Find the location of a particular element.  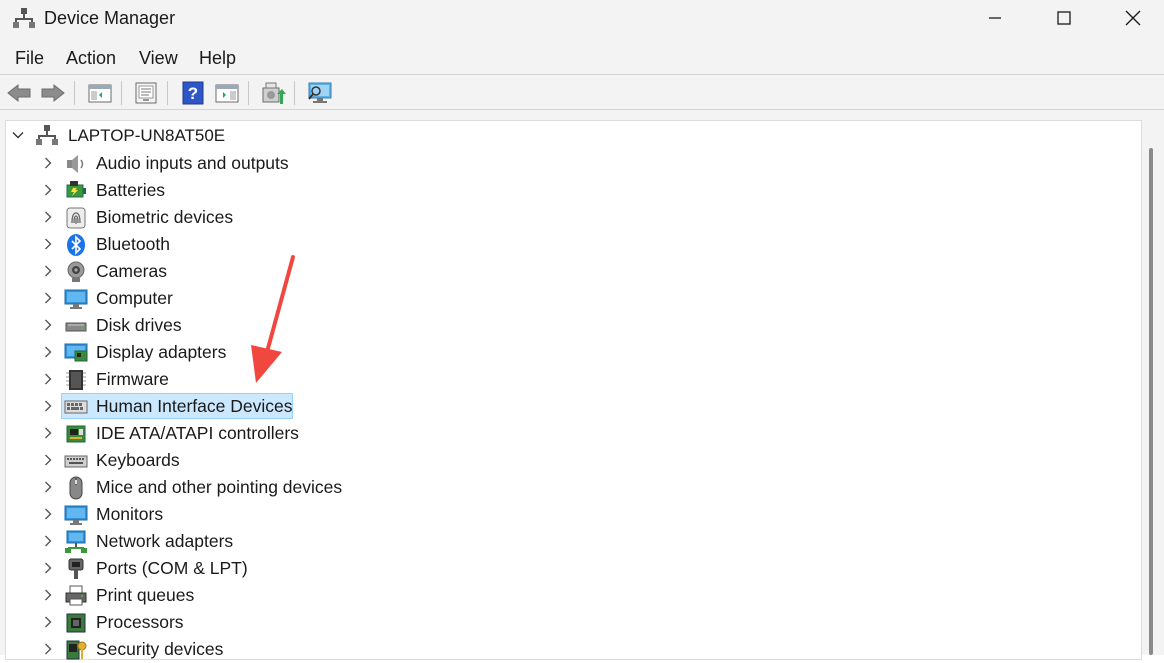

show-hide-console-tree-icon is located at coordinates (100, 93).